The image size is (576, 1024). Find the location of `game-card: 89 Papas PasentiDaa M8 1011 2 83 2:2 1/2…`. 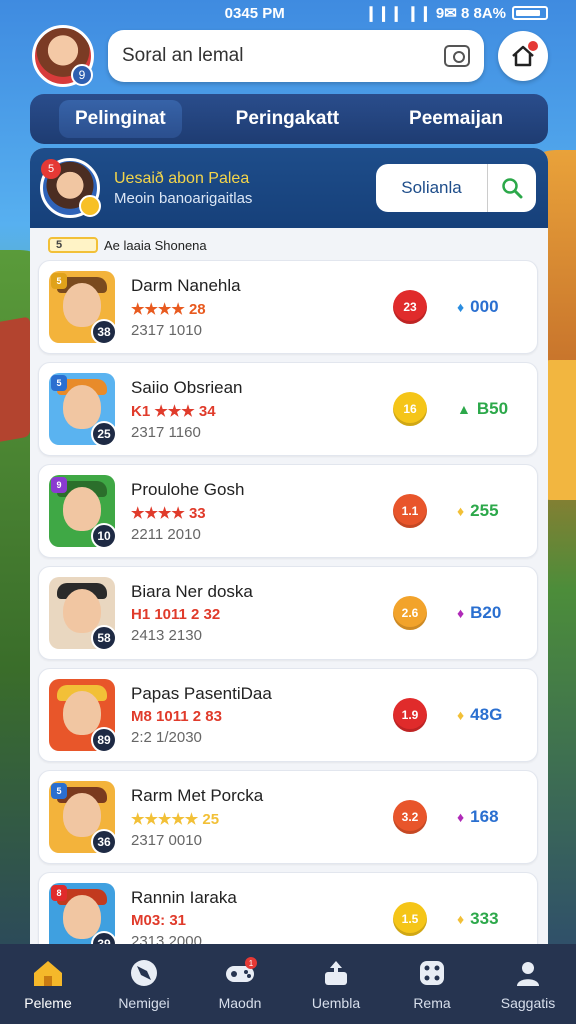

game-card: 89 Papas PasentiDaa M8 1011 2 83 2:2 1/2… is located at coordinates (288, 715).